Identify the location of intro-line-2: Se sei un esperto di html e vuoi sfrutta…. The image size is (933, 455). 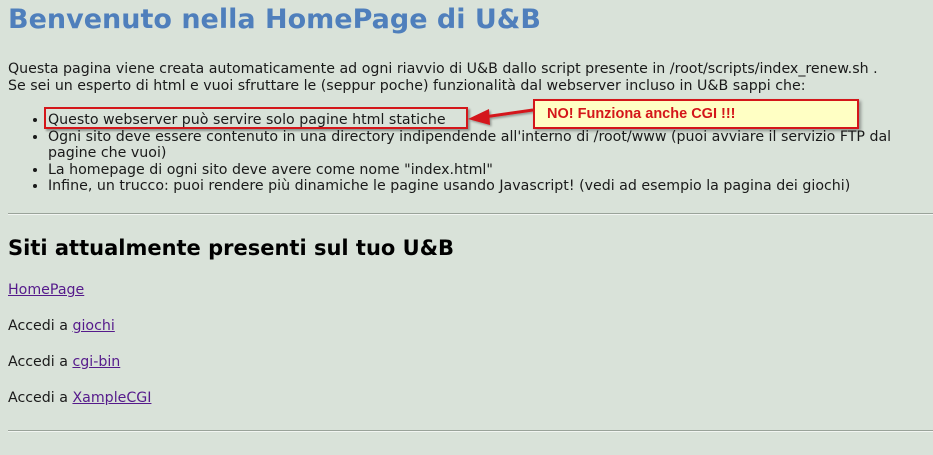
(407, 86).